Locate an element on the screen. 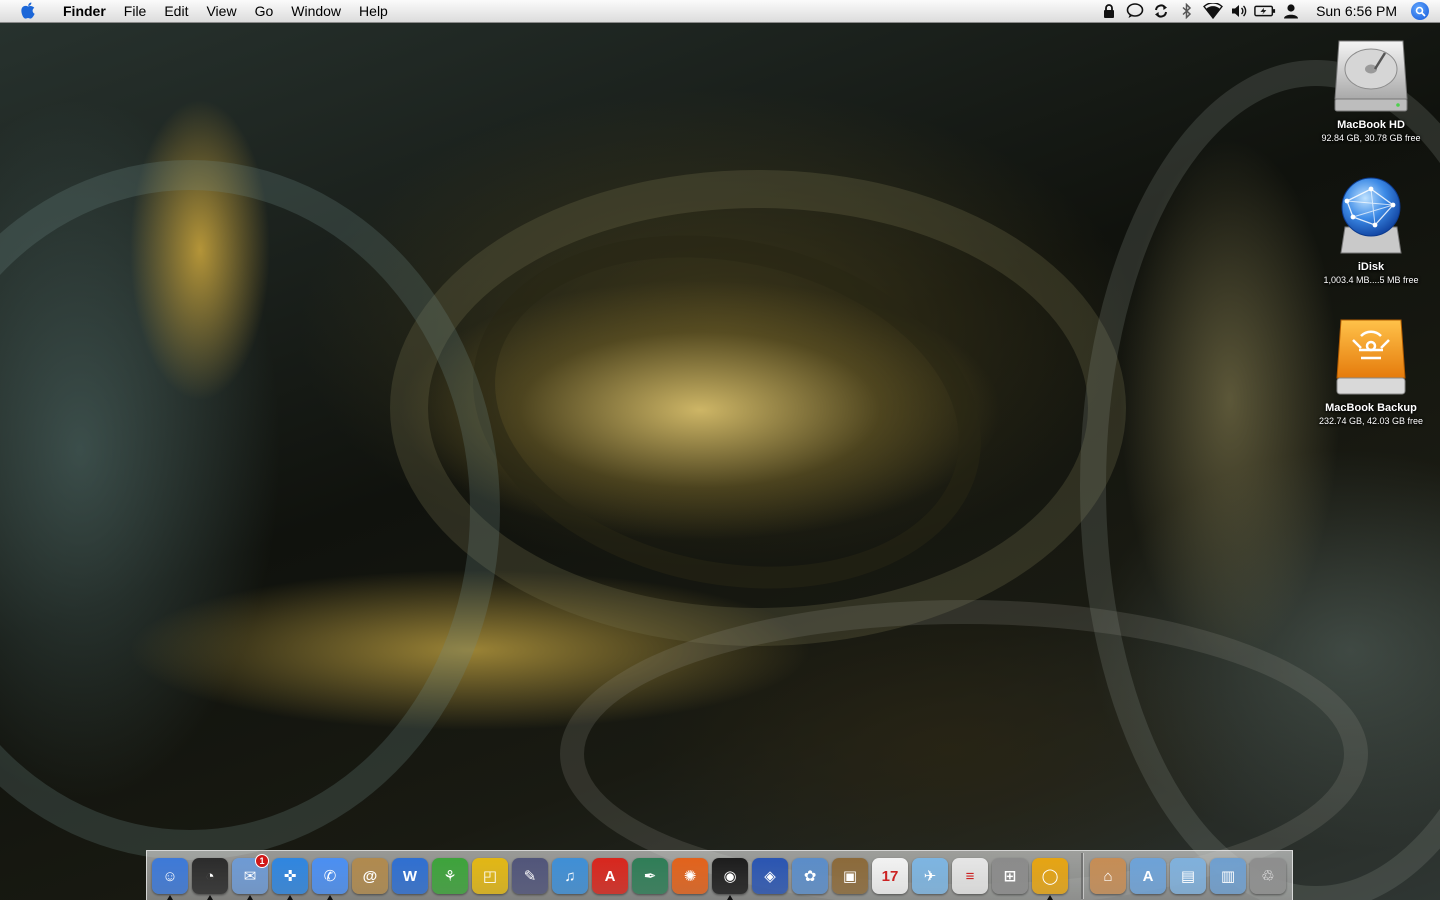 This screenshot has height=900, width=1440. dock-glyph: 17 is located at coordinates (890, 876).